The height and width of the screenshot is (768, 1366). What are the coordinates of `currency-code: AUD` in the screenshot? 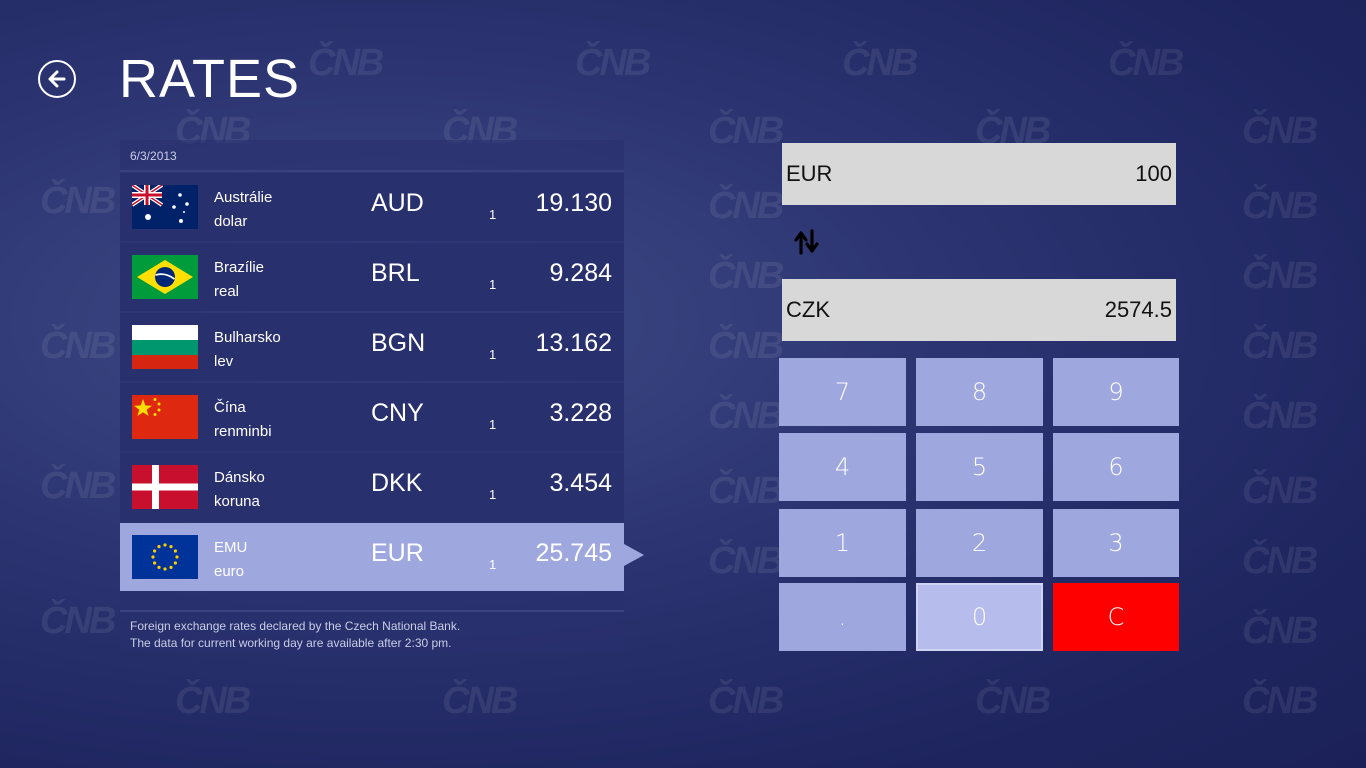 It's located at (397, 203).